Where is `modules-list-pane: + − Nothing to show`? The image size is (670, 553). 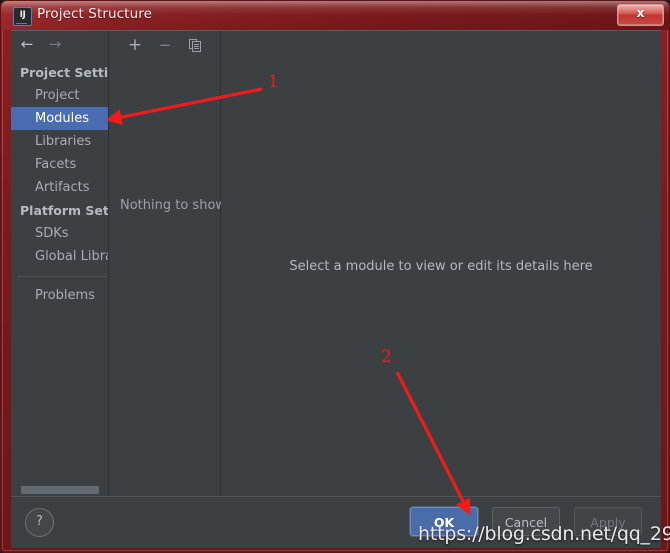 modules-list-pane: + − Nothing to show is located at coordinates (167, 264).